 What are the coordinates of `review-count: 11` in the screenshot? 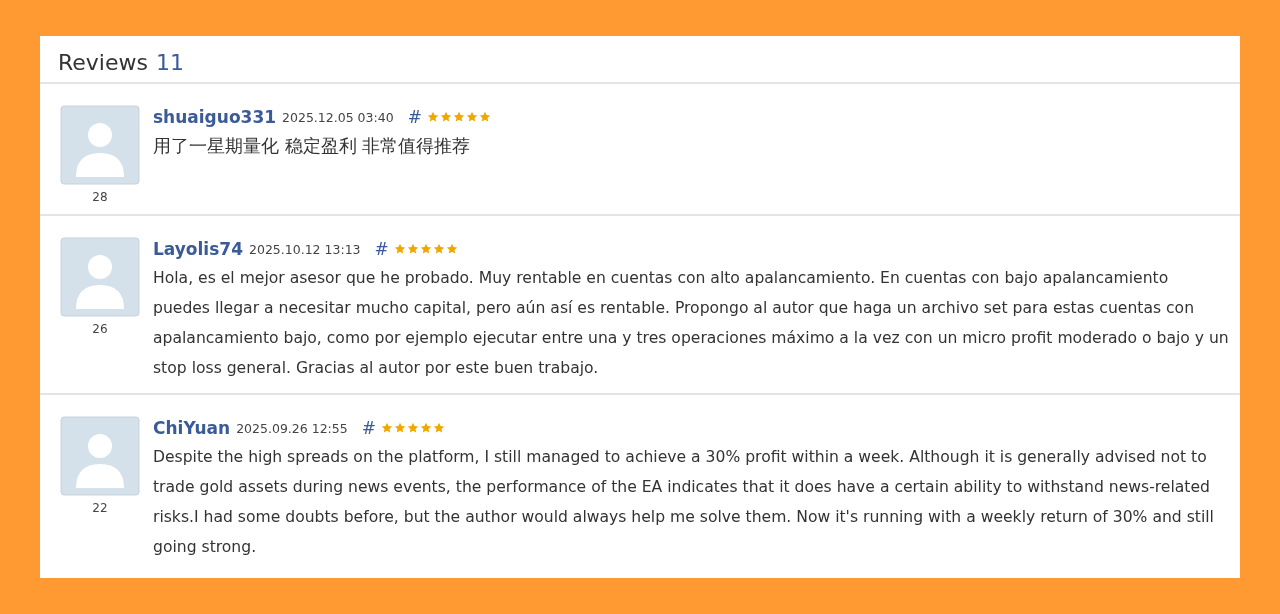 It's located at (169, 62).